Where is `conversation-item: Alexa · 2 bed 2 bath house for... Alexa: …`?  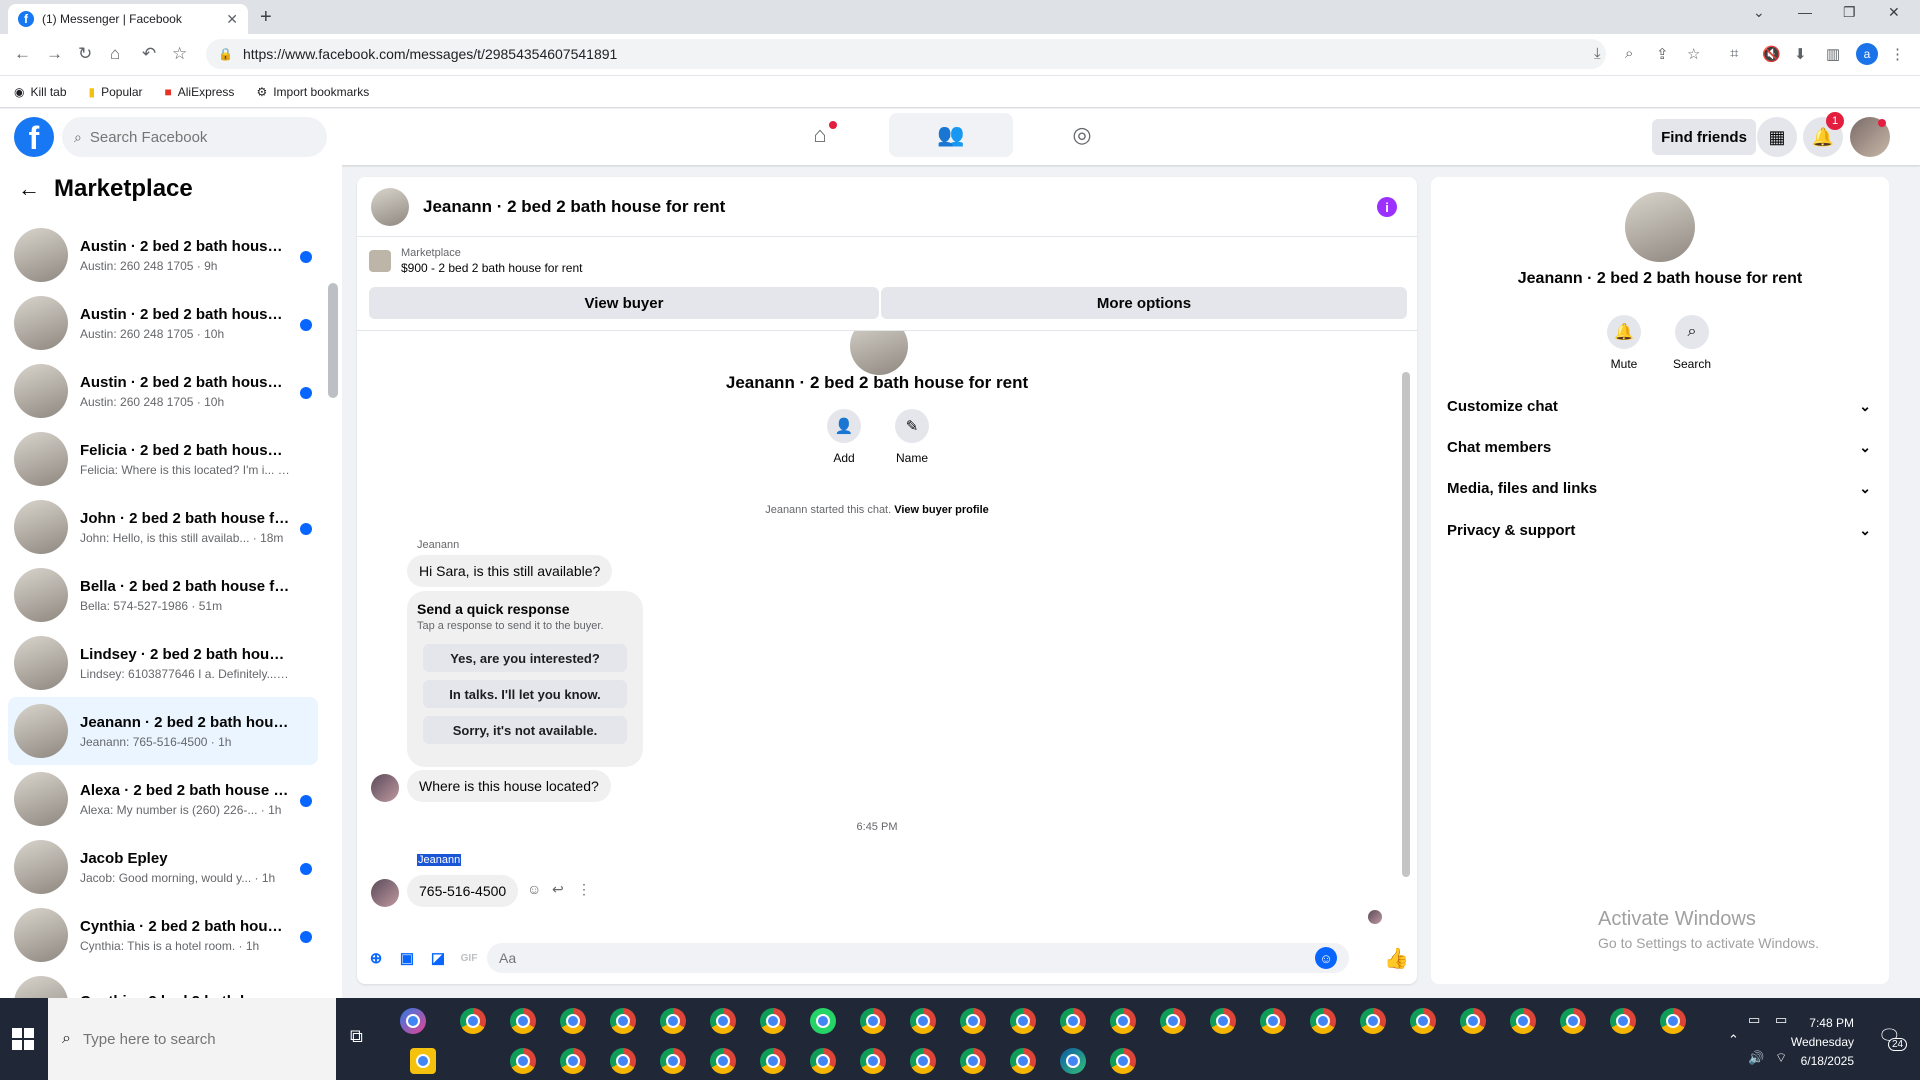
conversation-item: Alexa · 2 bed 2 bath house for... Alexa: … is located at coordinates (163, 799).